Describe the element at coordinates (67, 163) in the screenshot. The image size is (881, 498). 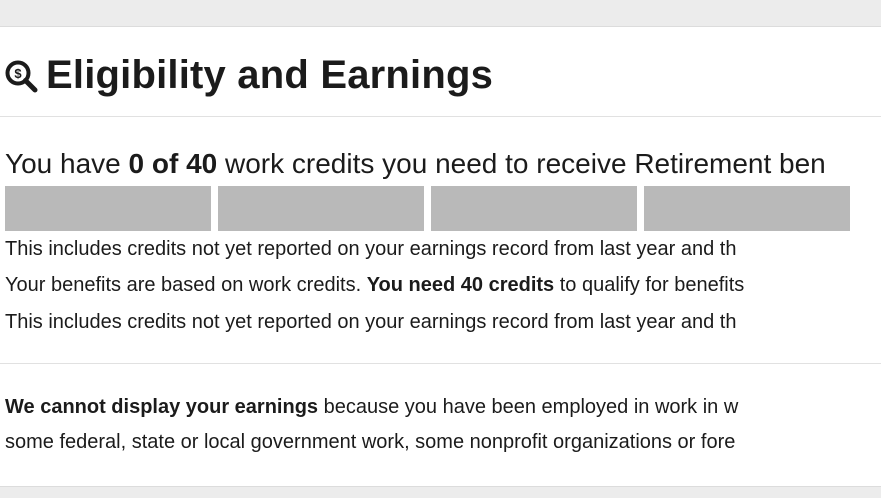
I see `credits-prefix: You have` at that location.